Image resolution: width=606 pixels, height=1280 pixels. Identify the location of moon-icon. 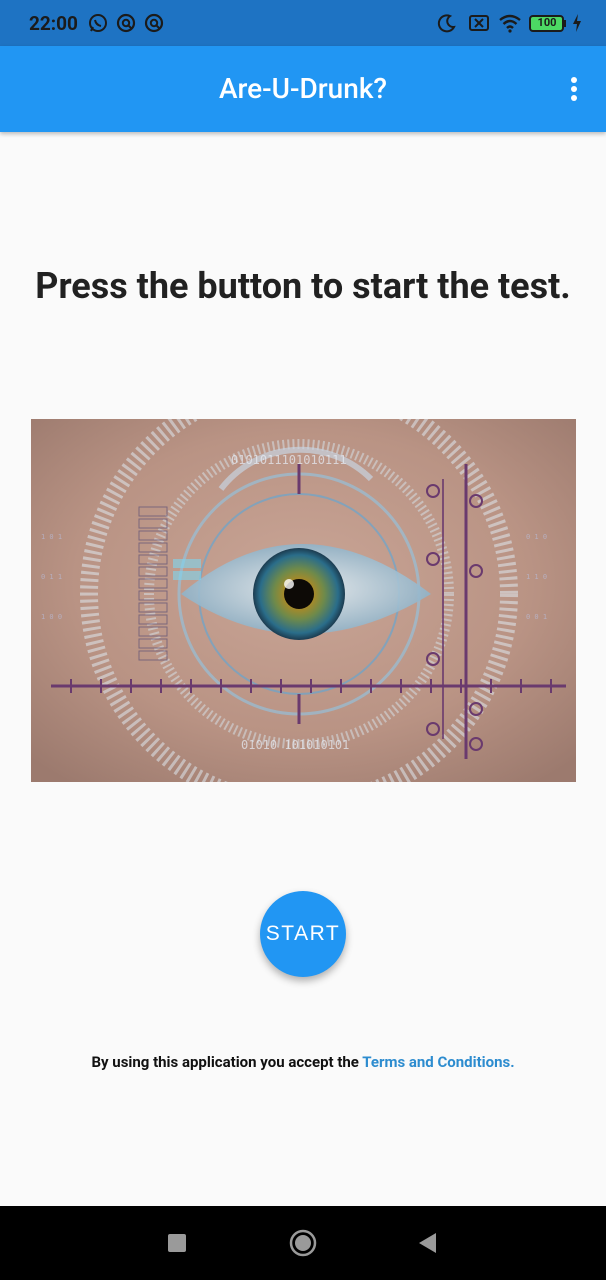
(447, 25).